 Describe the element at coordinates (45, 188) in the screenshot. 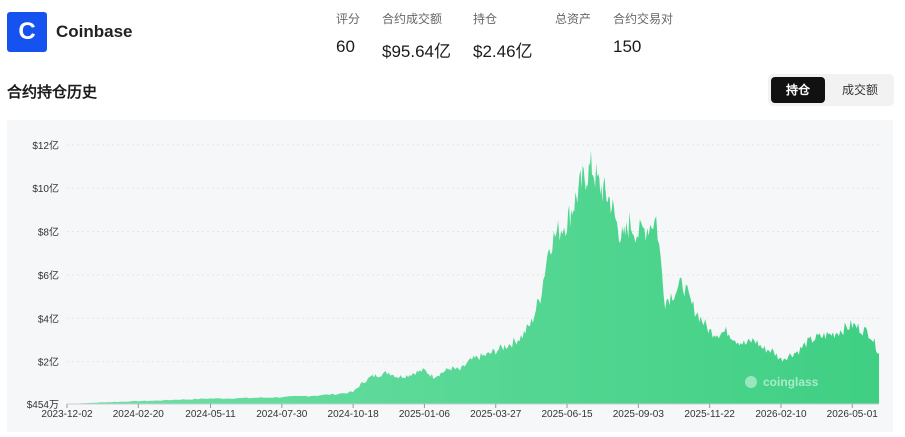

I see `y-tick-label: $10亿` at that location.